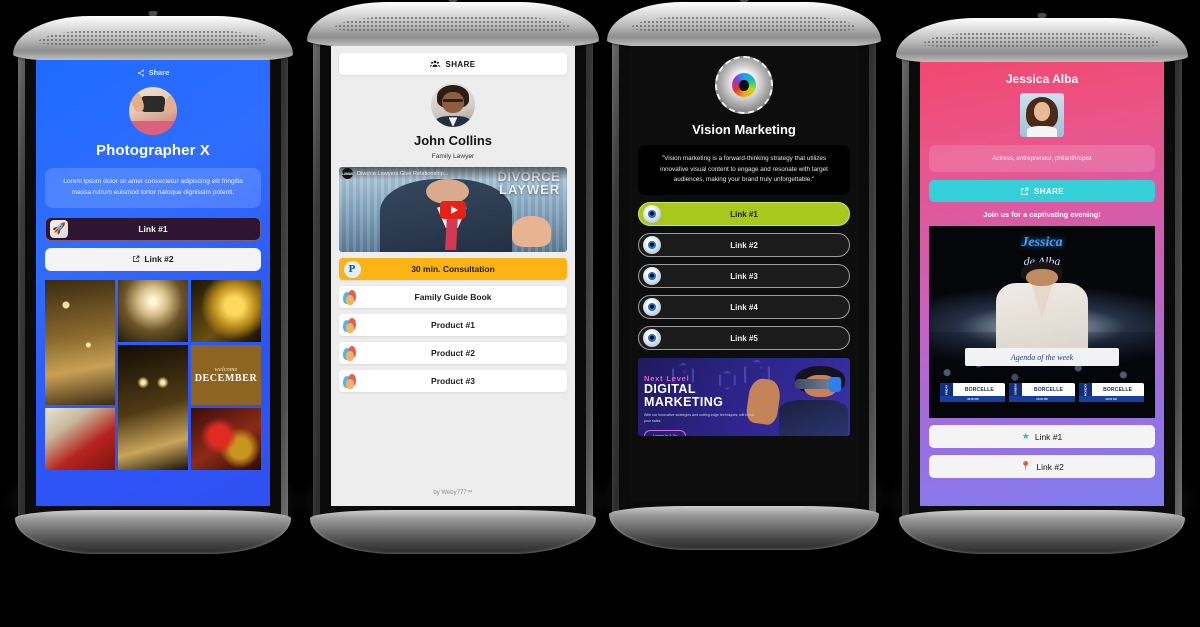  What do you see at coordinates (1042, 214) in the screenshot?
I see `tagline: Join us for a captivating evening!` at bounding box center [1042, 214].